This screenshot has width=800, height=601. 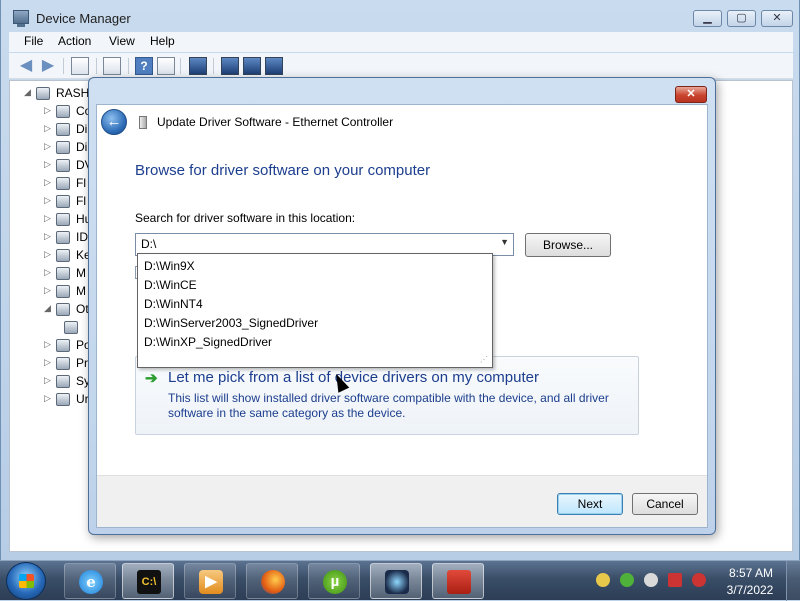 What do you see at coordinates (43, 93) in the screenshot?
I see `computer-icon` at bounding box center [43, 93].